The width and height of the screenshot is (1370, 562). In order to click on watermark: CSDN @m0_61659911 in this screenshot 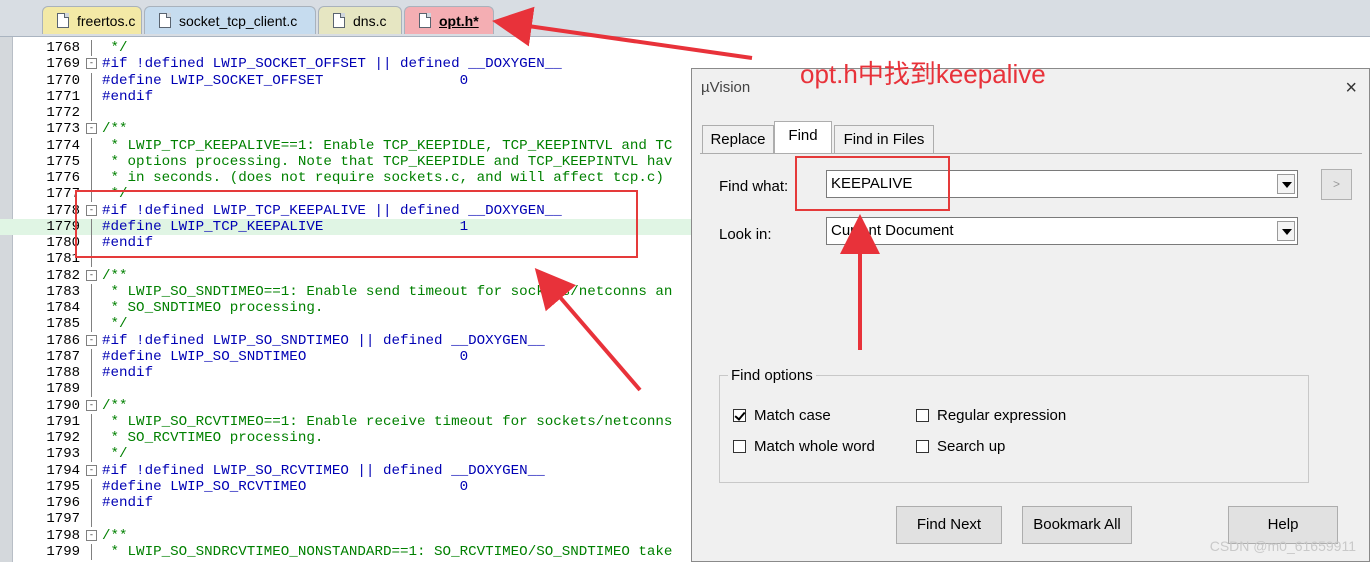, I will do `click(1282, 546)`.